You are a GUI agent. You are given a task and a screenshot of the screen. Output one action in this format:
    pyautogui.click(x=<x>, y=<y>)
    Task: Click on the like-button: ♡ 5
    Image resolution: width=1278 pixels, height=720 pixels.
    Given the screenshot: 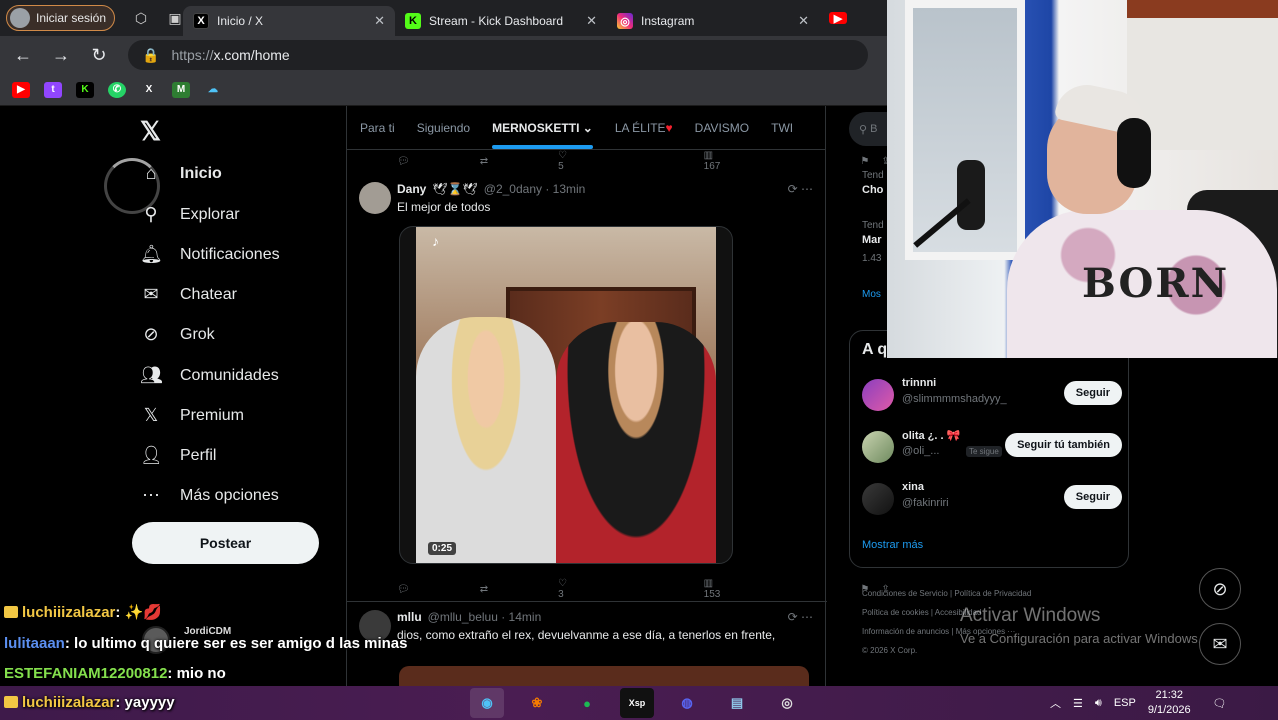 What is the action you would take?
    pyautogui.click(x=596, y=161)
    